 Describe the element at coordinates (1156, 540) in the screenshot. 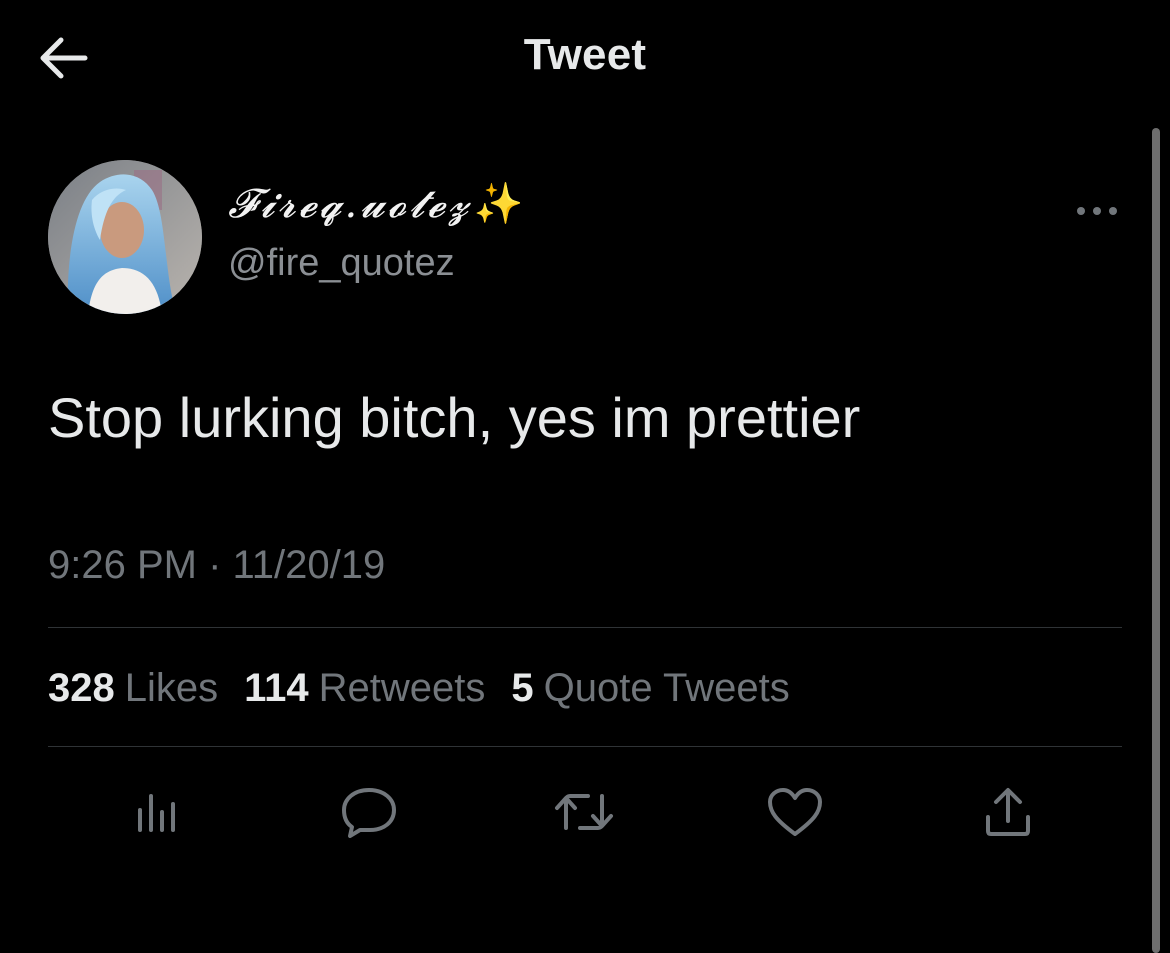

I see `scrollbar` at that location.